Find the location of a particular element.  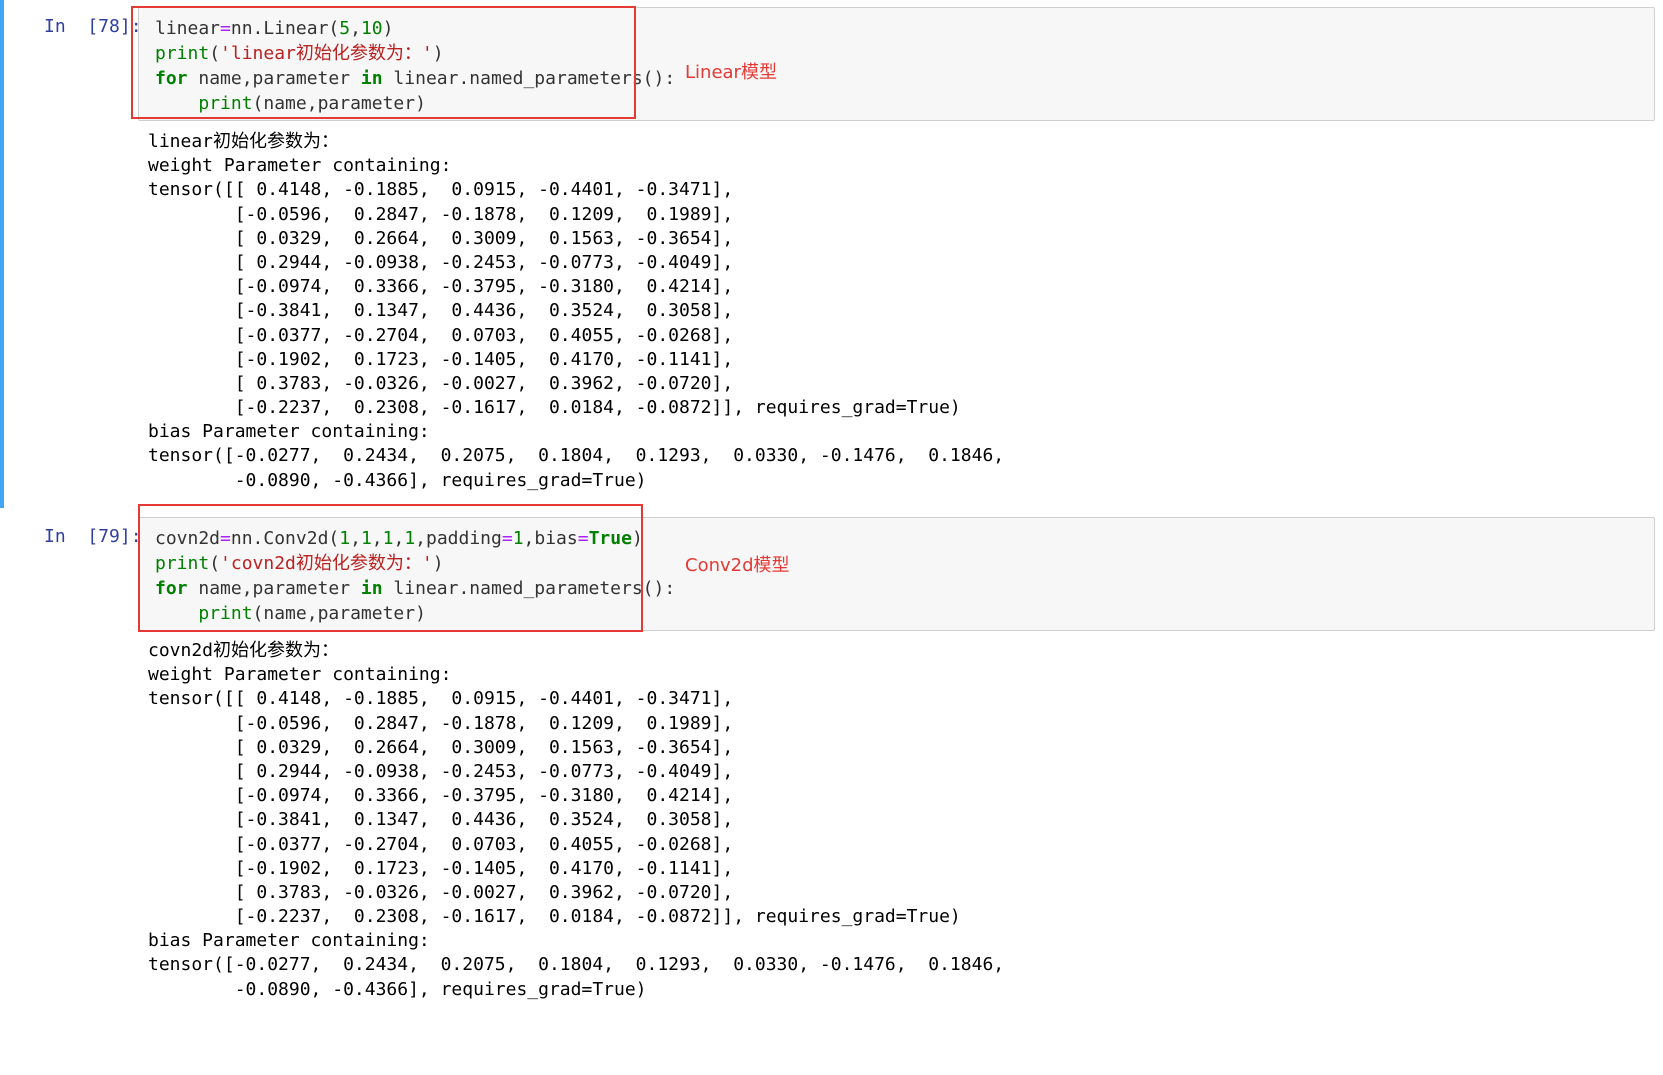

cell-prompt: In [78]: is located at coordinates (93, 26).